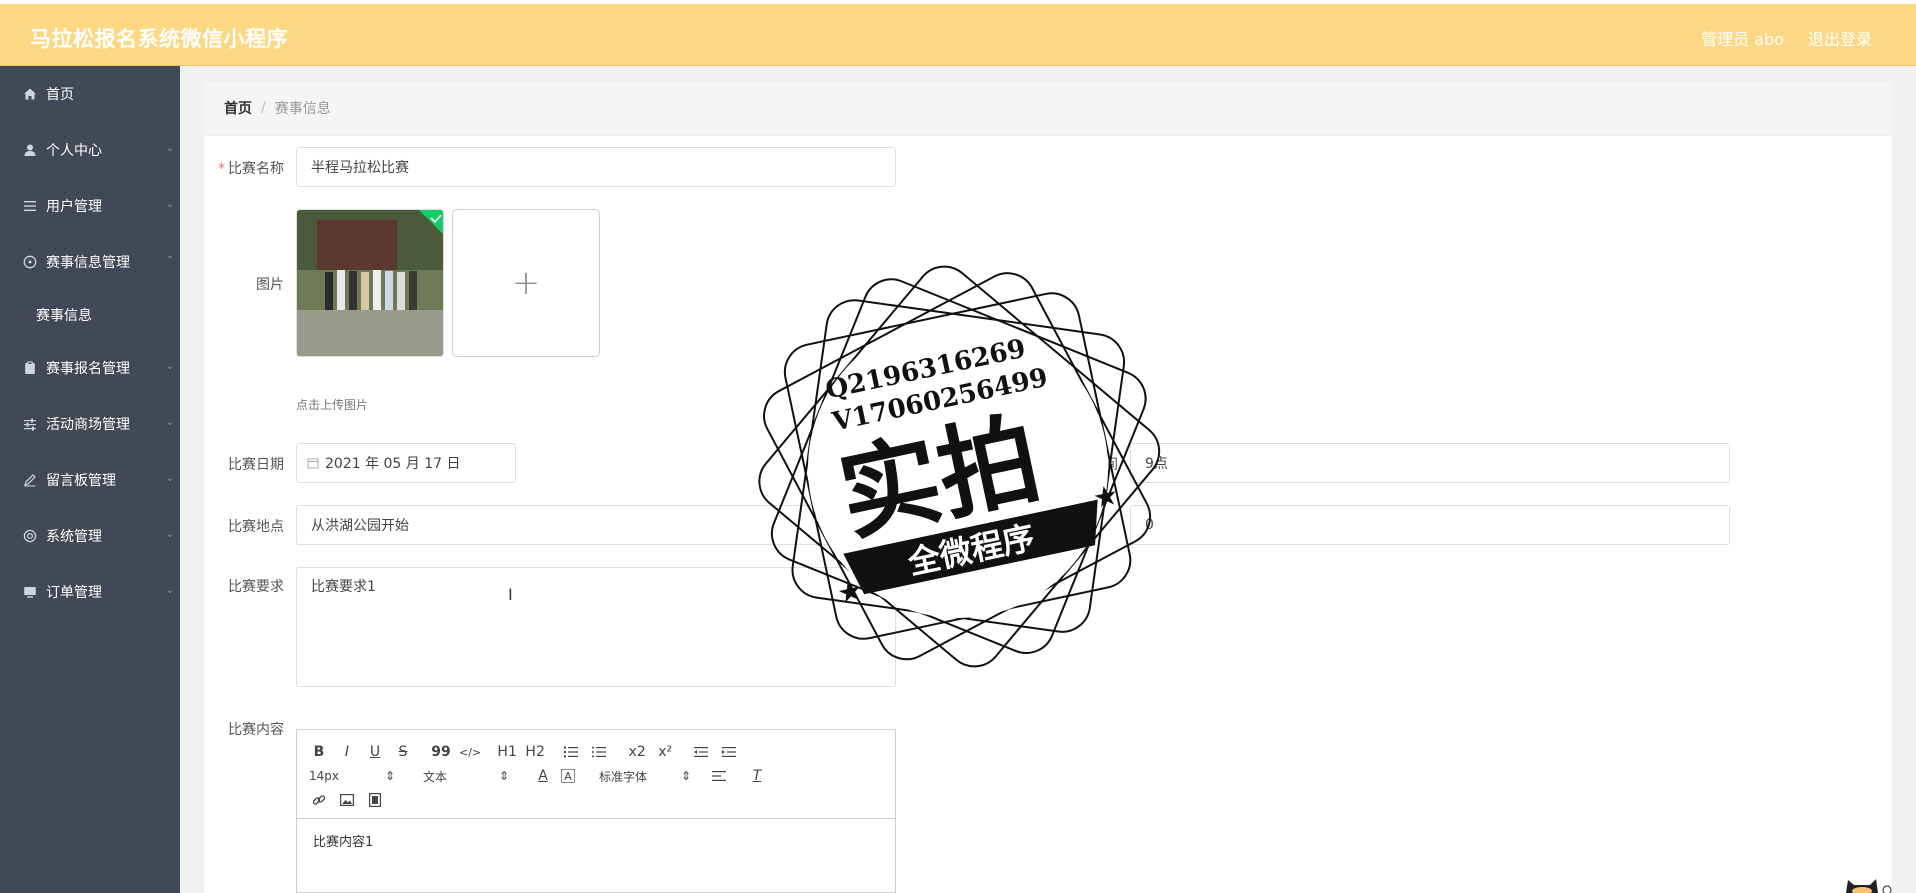 This screenshot has height=893, width=1916. What do you see at coordinates (332, 405) in the screenshot?
I see `upload-hint: 点击上传图片` at bounding box center [332, 405].